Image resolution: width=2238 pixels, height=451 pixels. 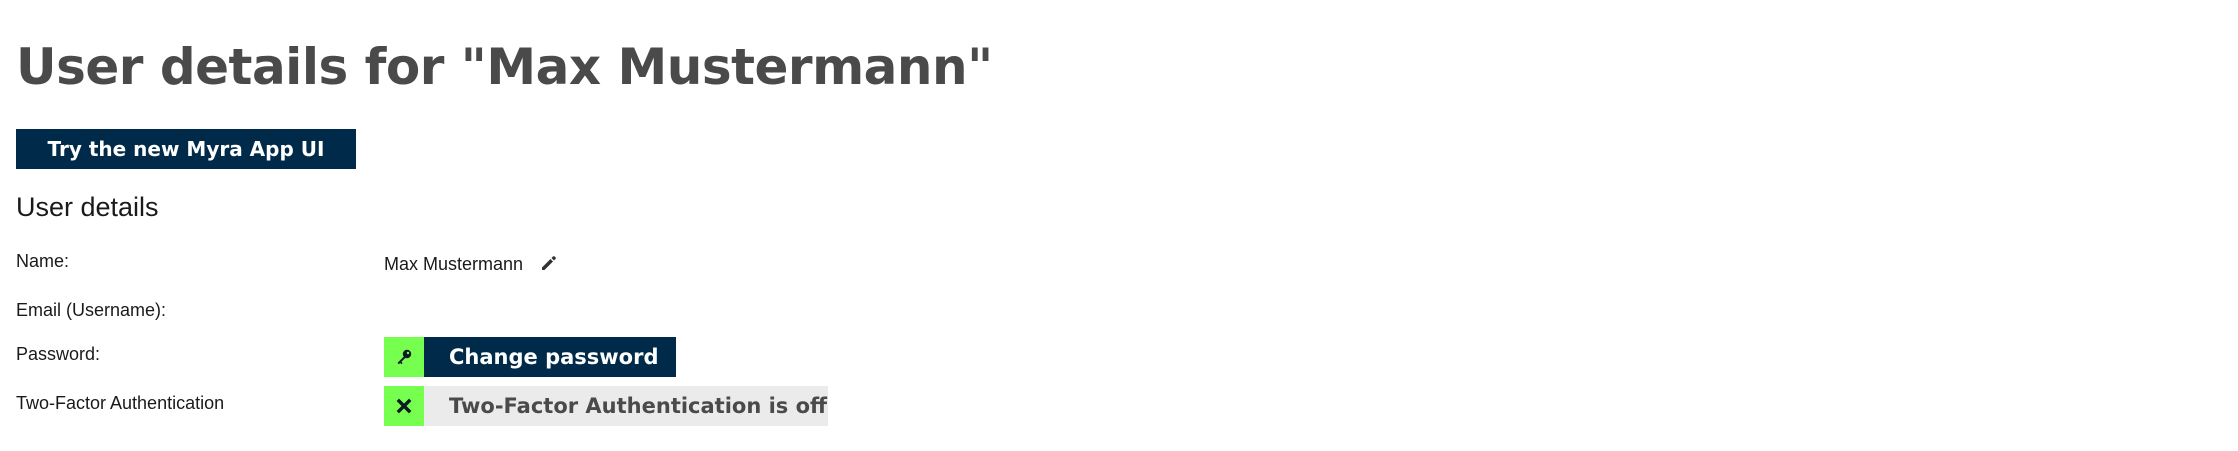 I want to click on page-title: User details for "Max Mustermann", so click(x=504, y=67).